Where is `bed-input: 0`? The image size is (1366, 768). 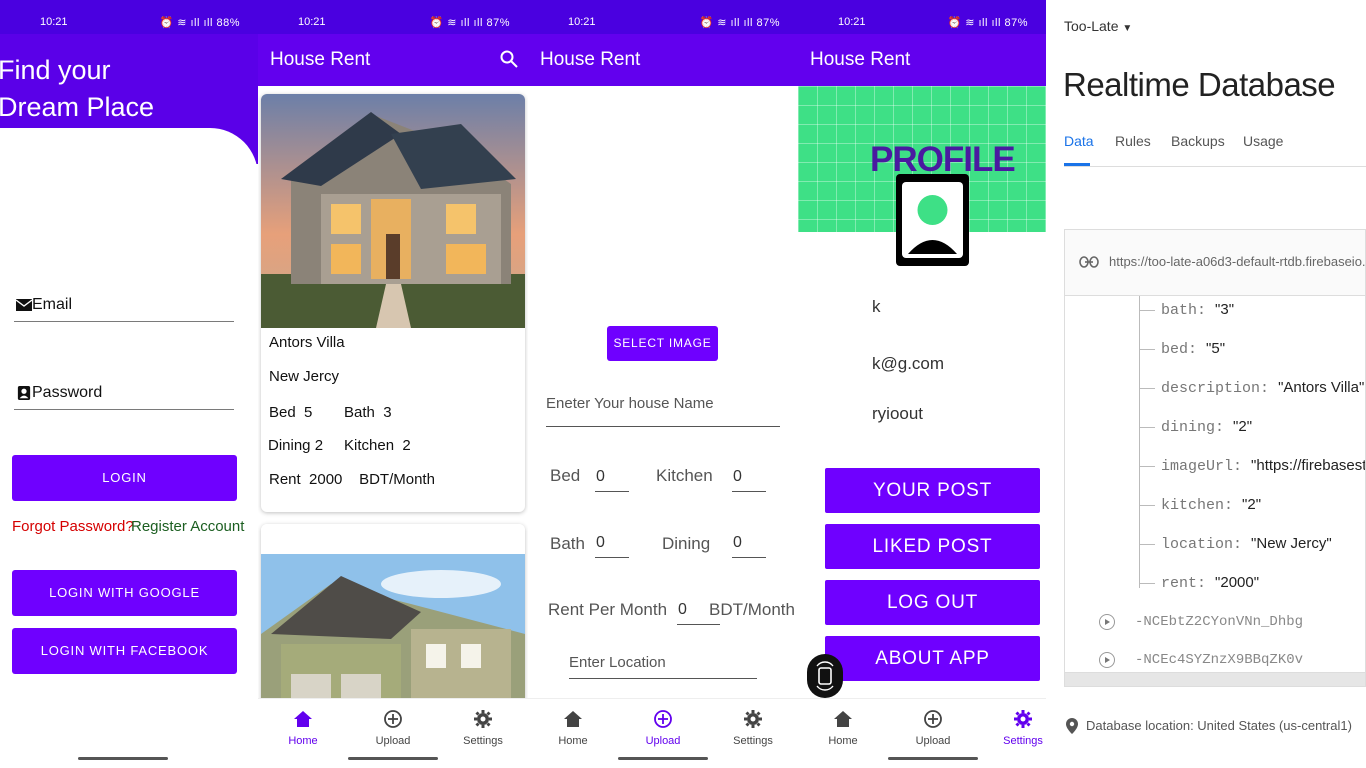 bed-input: 0 is located at coordinates (612, 480).